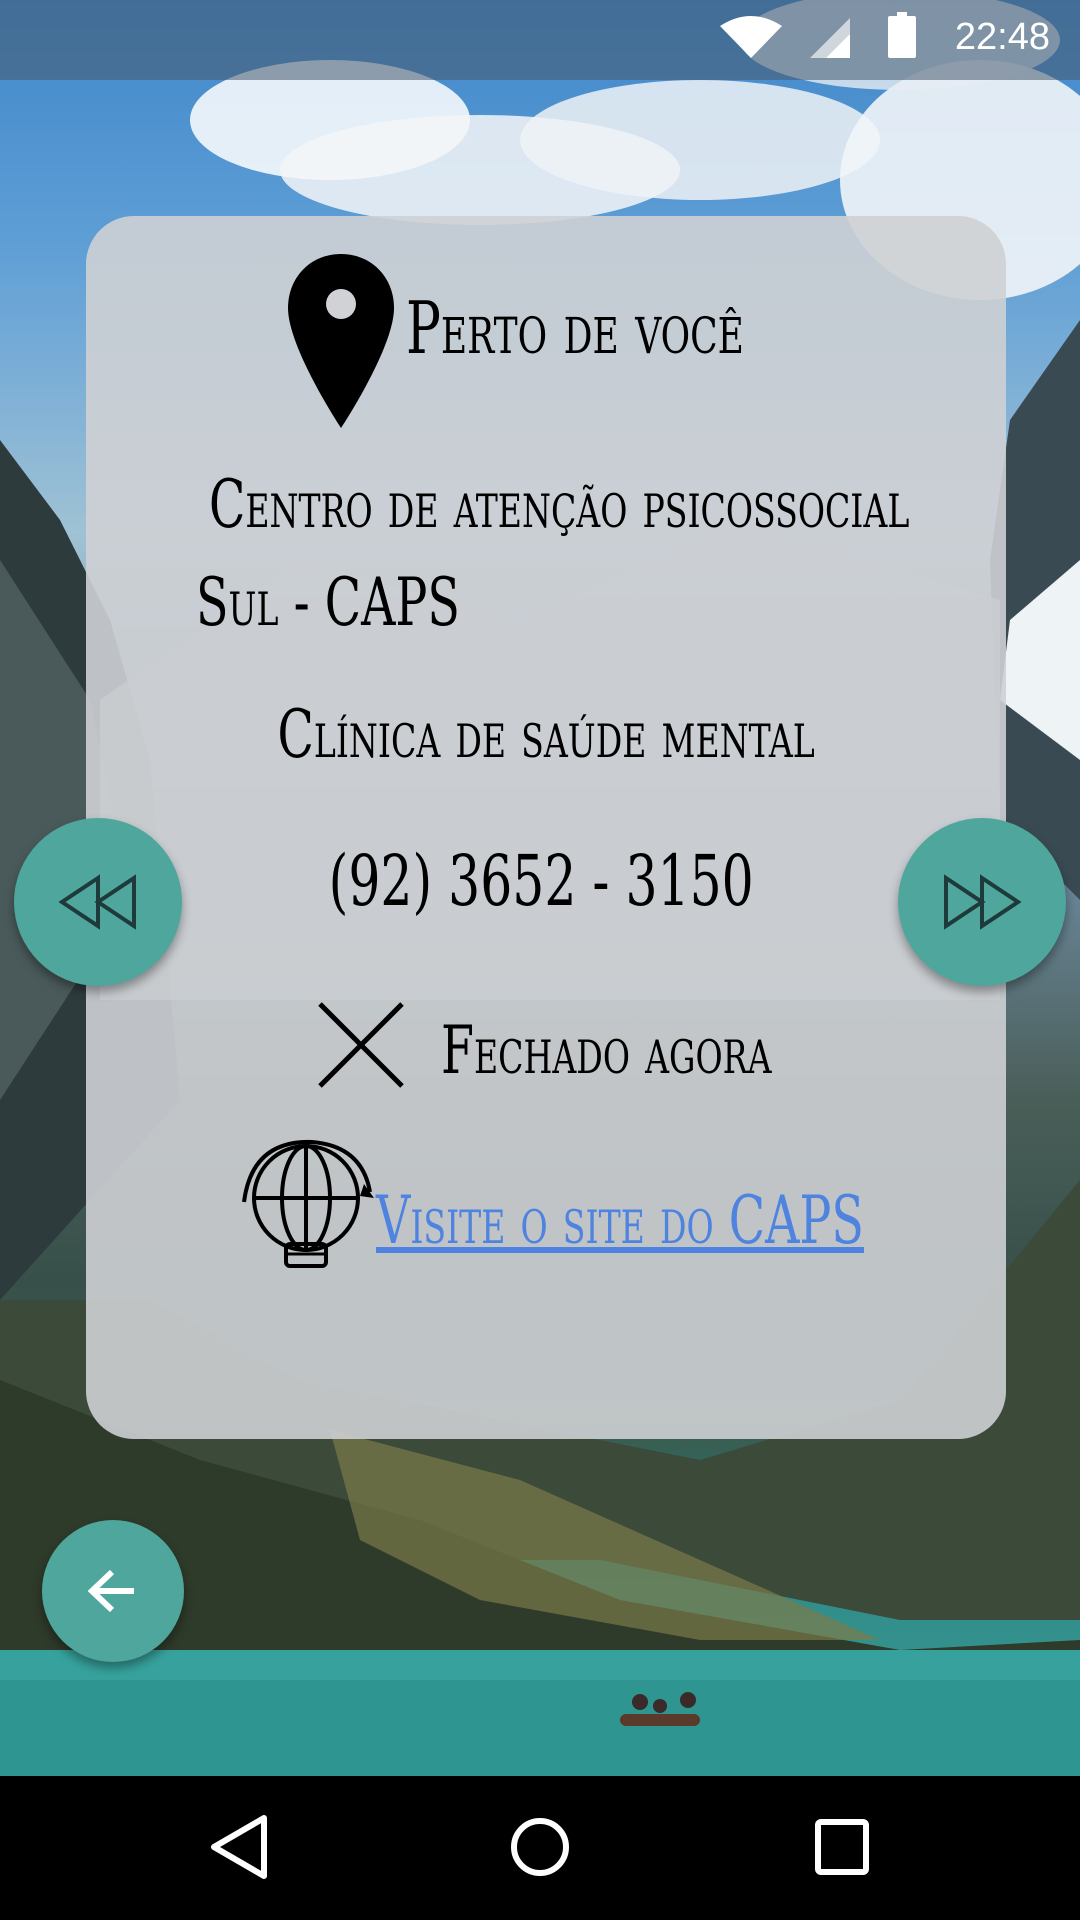  What do you see at coordinates (361, 1045) in the screenshot?
I see `close-icon` at bounding box center [361, 1045].